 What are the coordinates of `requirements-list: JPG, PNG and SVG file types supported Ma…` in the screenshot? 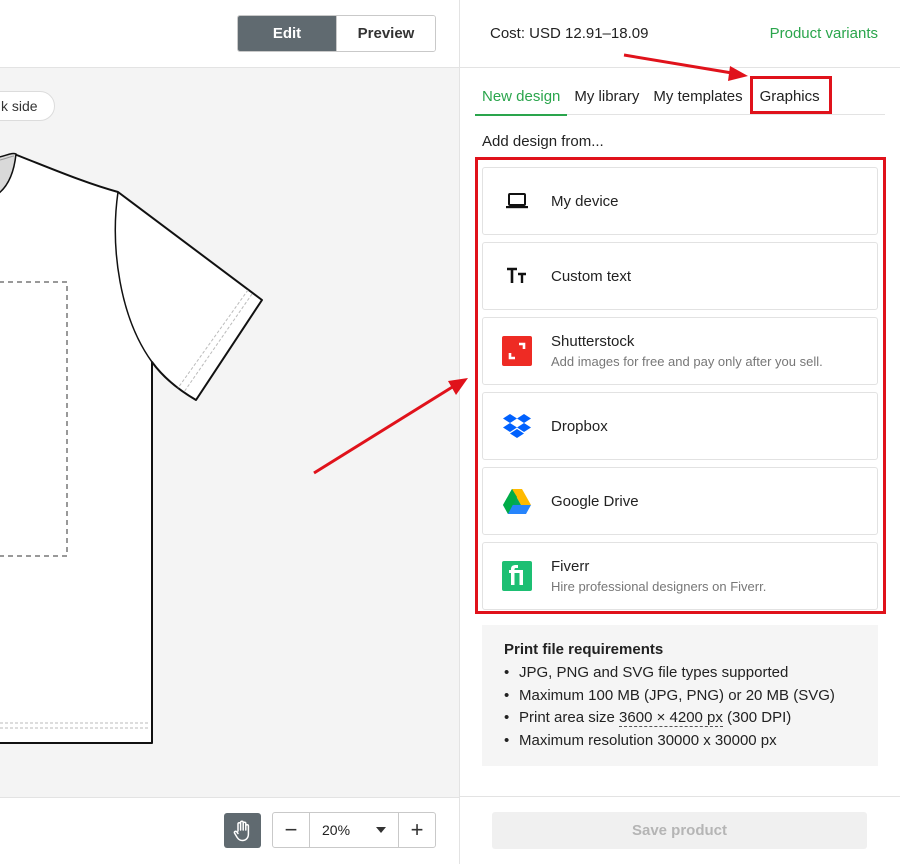 It's located at (680, 707).